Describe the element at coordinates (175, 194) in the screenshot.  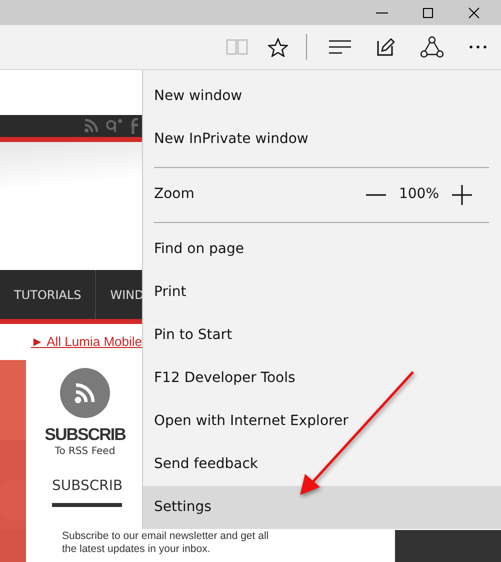
I see `zoom-label: Zoom` at that location.